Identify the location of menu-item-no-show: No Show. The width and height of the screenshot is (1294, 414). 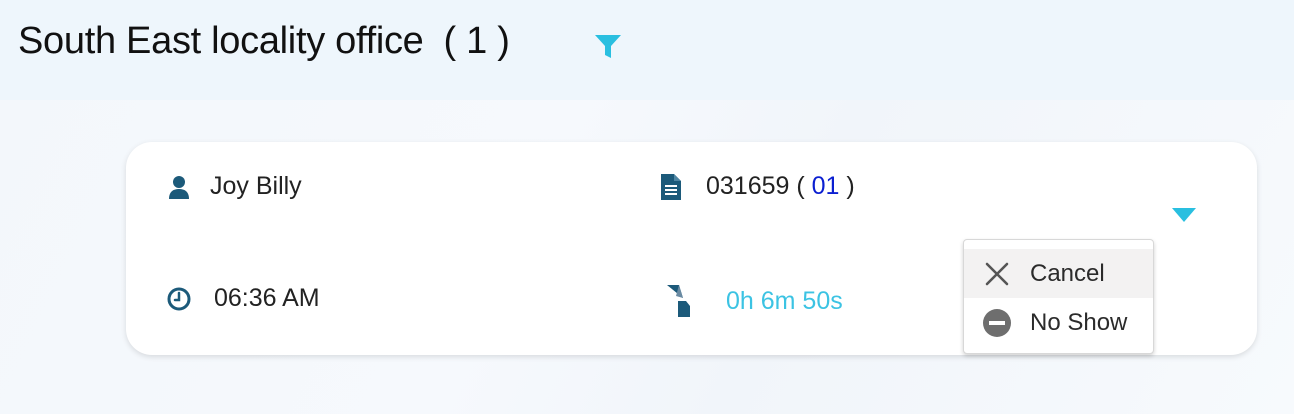
(1058, 322).